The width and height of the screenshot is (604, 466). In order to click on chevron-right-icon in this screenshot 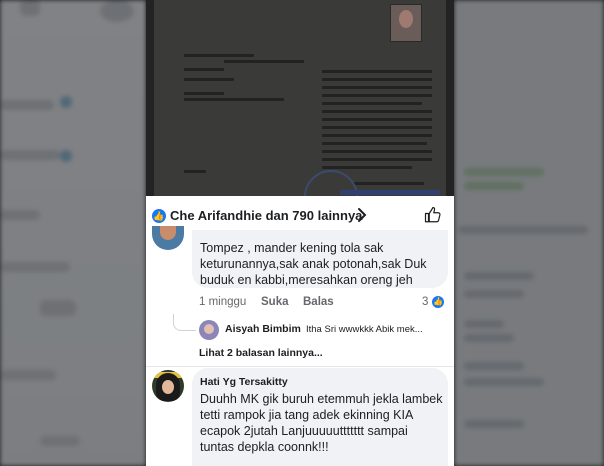, I will do `click(362, 215)`.